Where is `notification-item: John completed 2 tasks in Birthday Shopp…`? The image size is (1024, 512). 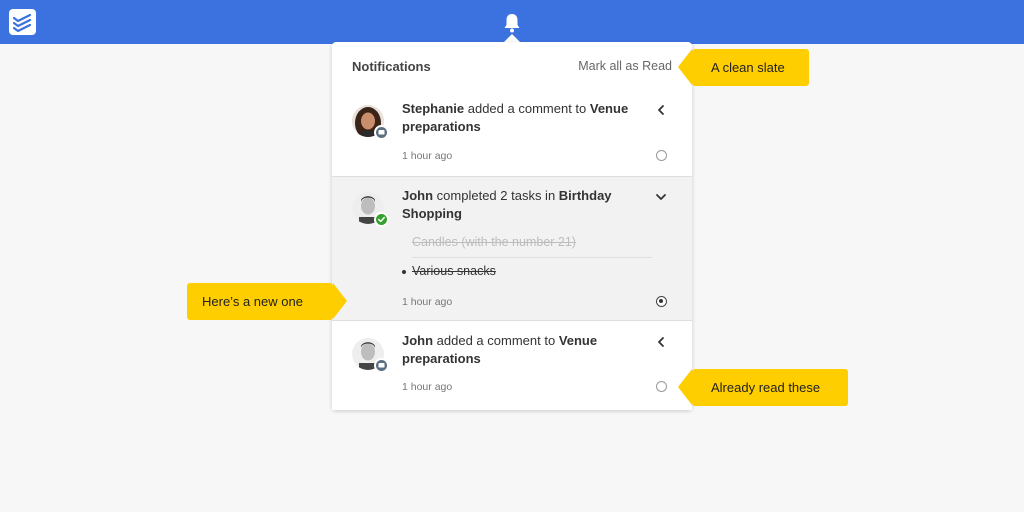
notification-item: John completed 2 tasks in Birthday Shopp… is located at coordinates (512, 248).